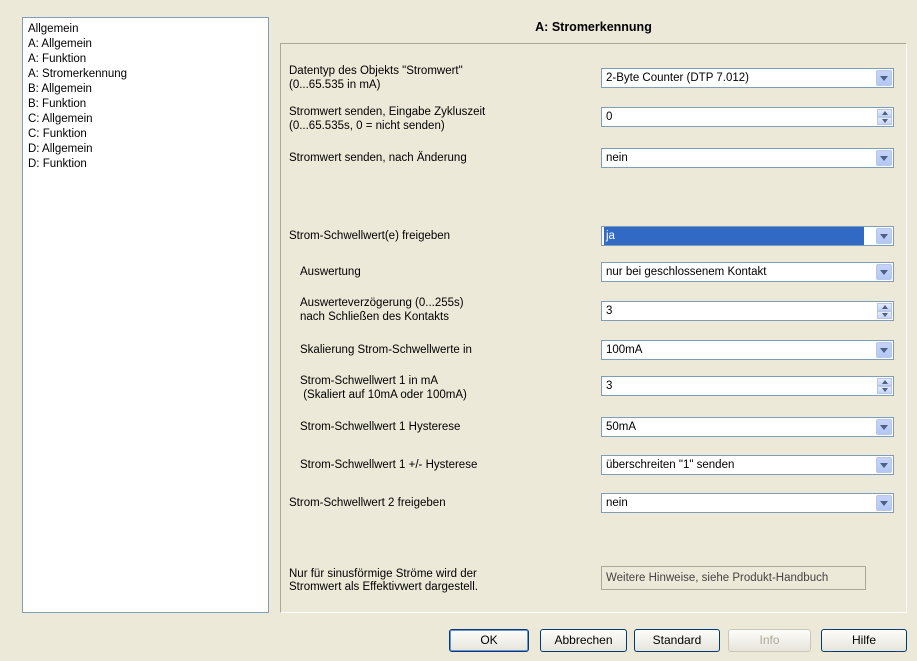 Image resolution: width=917 pixels, height=661 pixels. Describe the element at coordinates (148, 119) in the screenshot. I see `sidebar-item-c-allgemein: C: Allgemein` at that location.